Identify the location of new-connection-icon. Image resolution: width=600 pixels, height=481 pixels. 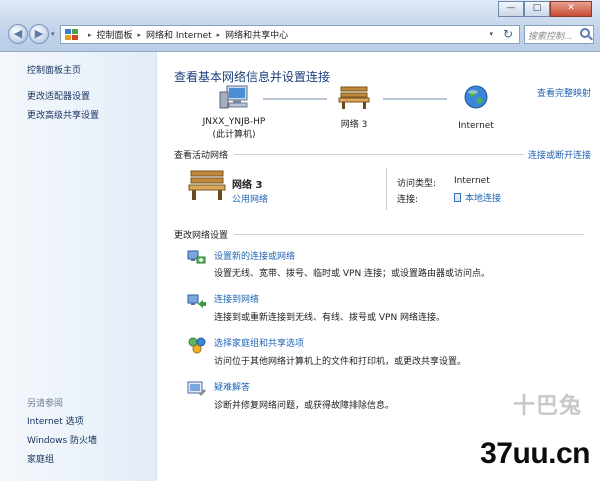
(196, 257).